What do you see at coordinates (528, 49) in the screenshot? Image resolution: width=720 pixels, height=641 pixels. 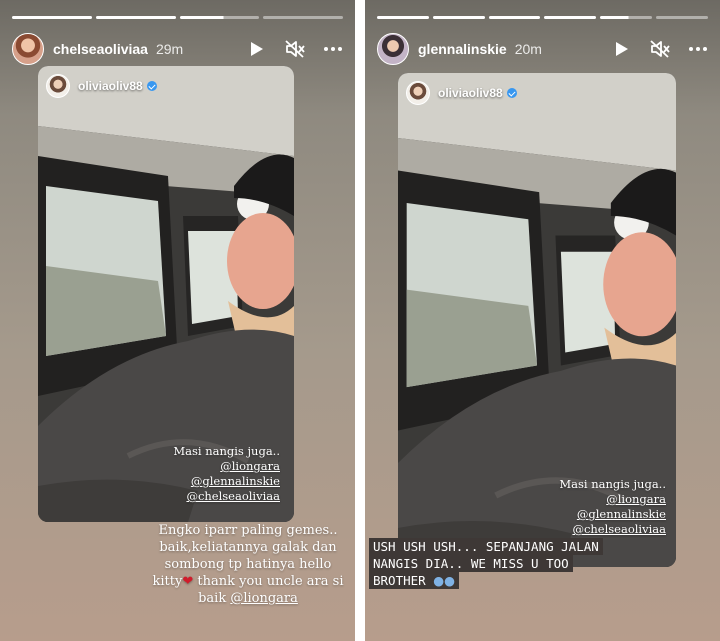 I see `story-time: 20m` at bounding box center [528, 49].